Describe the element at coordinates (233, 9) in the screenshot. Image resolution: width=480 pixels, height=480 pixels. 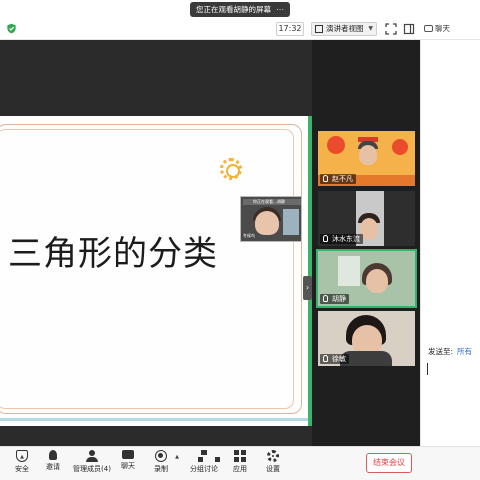
I see `share-status-text: 您正在观看胡静的屏幕` at that location.